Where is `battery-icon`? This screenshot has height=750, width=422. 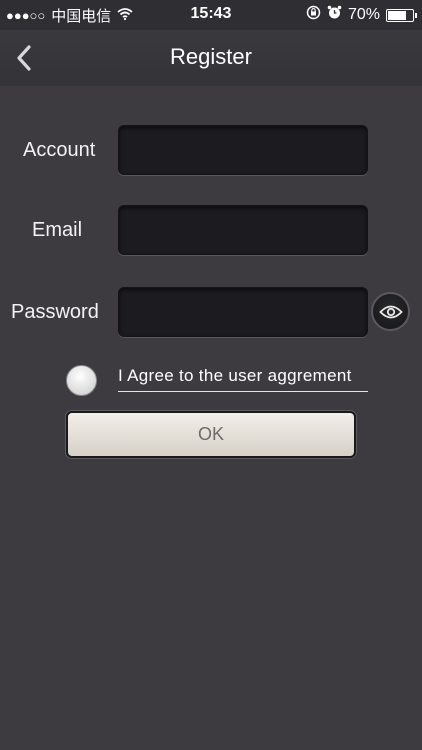 battery-icon is located at coordinates (401, 15).